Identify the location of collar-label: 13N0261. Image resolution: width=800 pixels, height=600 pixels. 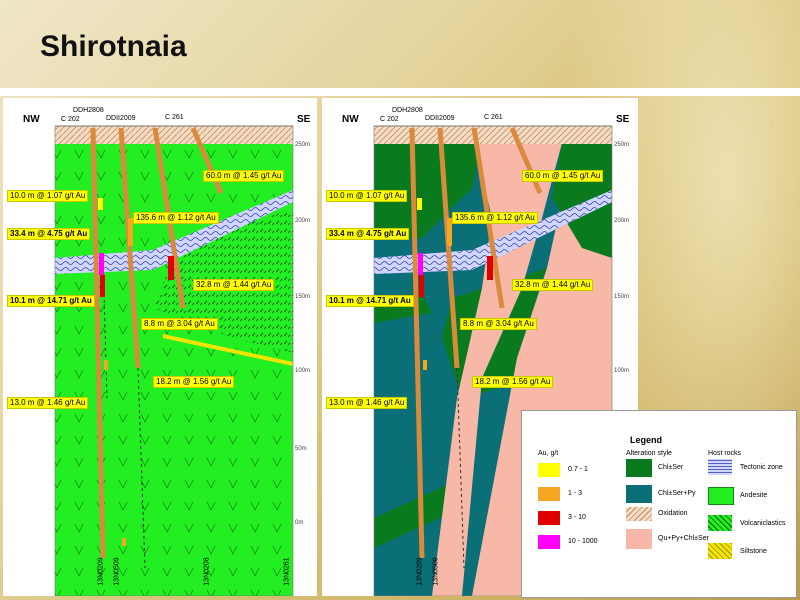
(287, 571).